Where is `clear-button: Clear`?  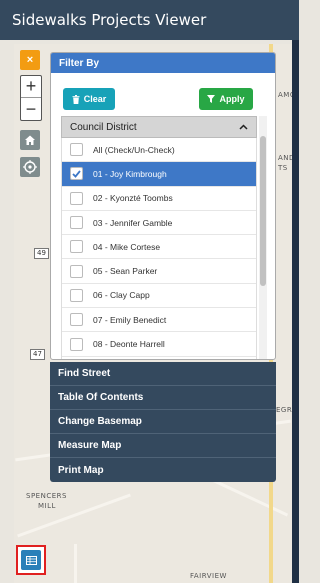 clear-button: Clear is located at coordinates (89, 99).